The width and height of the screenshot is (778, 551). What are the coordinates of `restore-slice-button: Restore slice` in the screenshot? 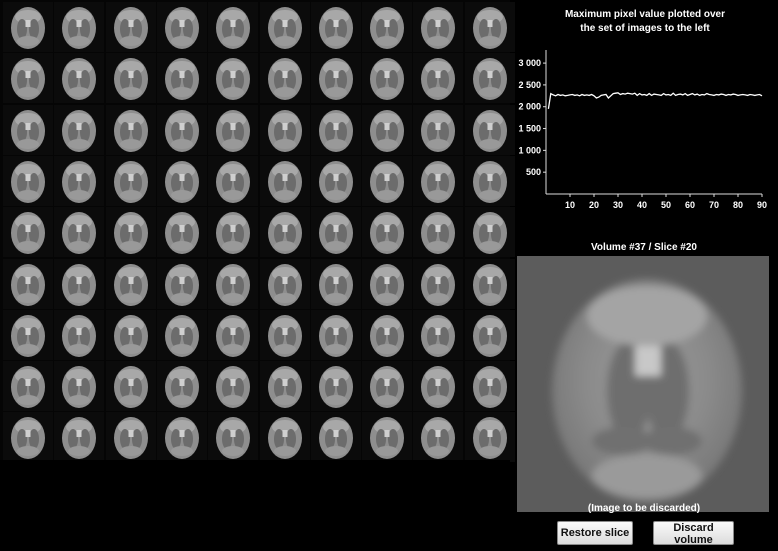 It's located at (595, 533).